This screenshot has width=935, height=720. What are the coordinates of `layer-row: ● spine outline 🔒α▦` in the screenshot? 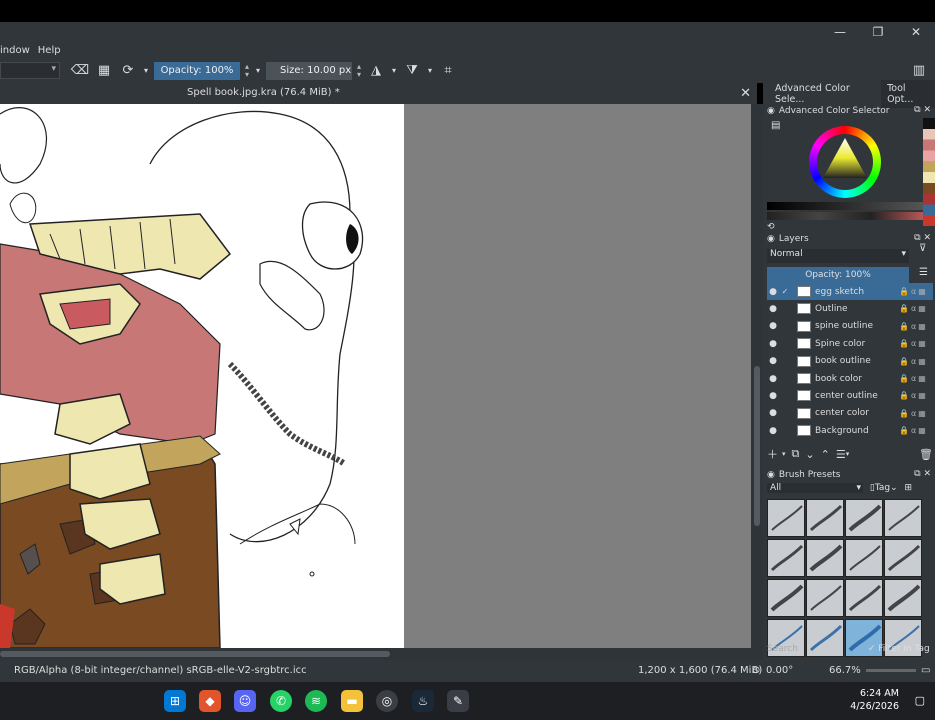 It's located at (850, 326).